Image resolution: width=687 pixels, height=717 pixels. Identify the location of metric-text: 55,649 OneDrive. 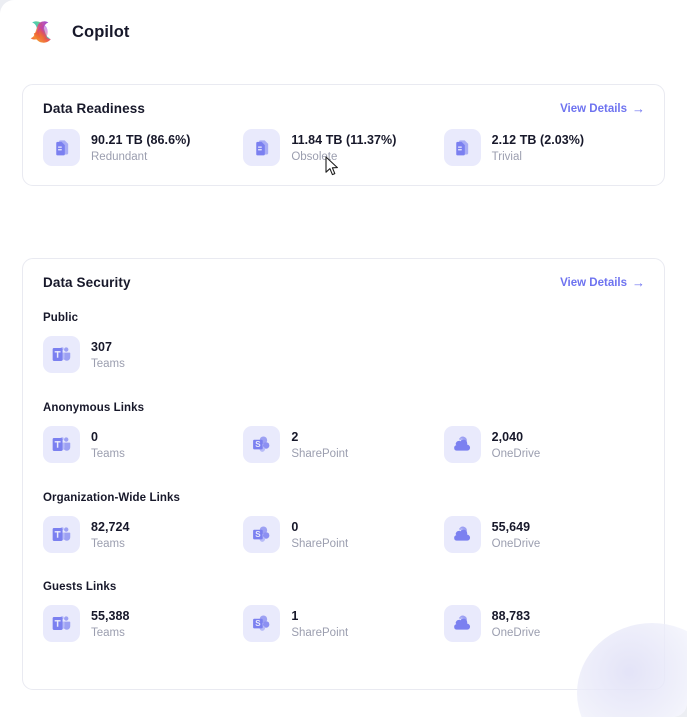
(516, 535).